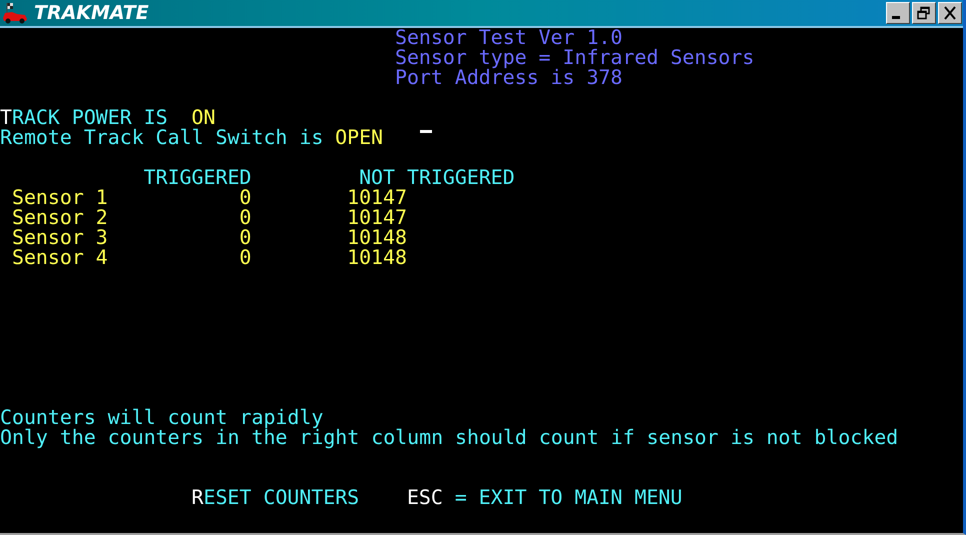 The image size is (966, 535). I want to click on restore-button, so click(924, 13).